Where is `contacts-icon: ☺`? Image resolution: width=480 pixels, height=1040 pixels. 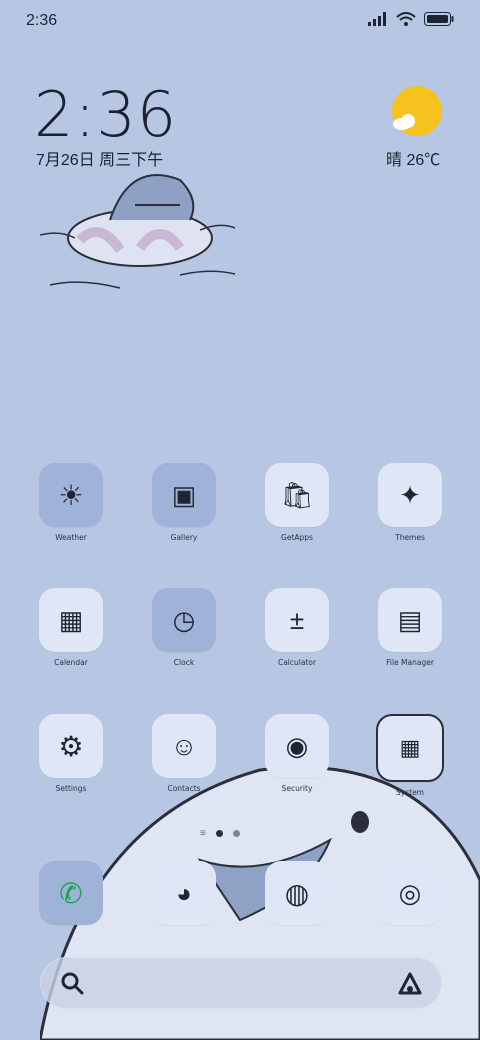 contacts-icon: ☺ is located at coordinates (184, 745).